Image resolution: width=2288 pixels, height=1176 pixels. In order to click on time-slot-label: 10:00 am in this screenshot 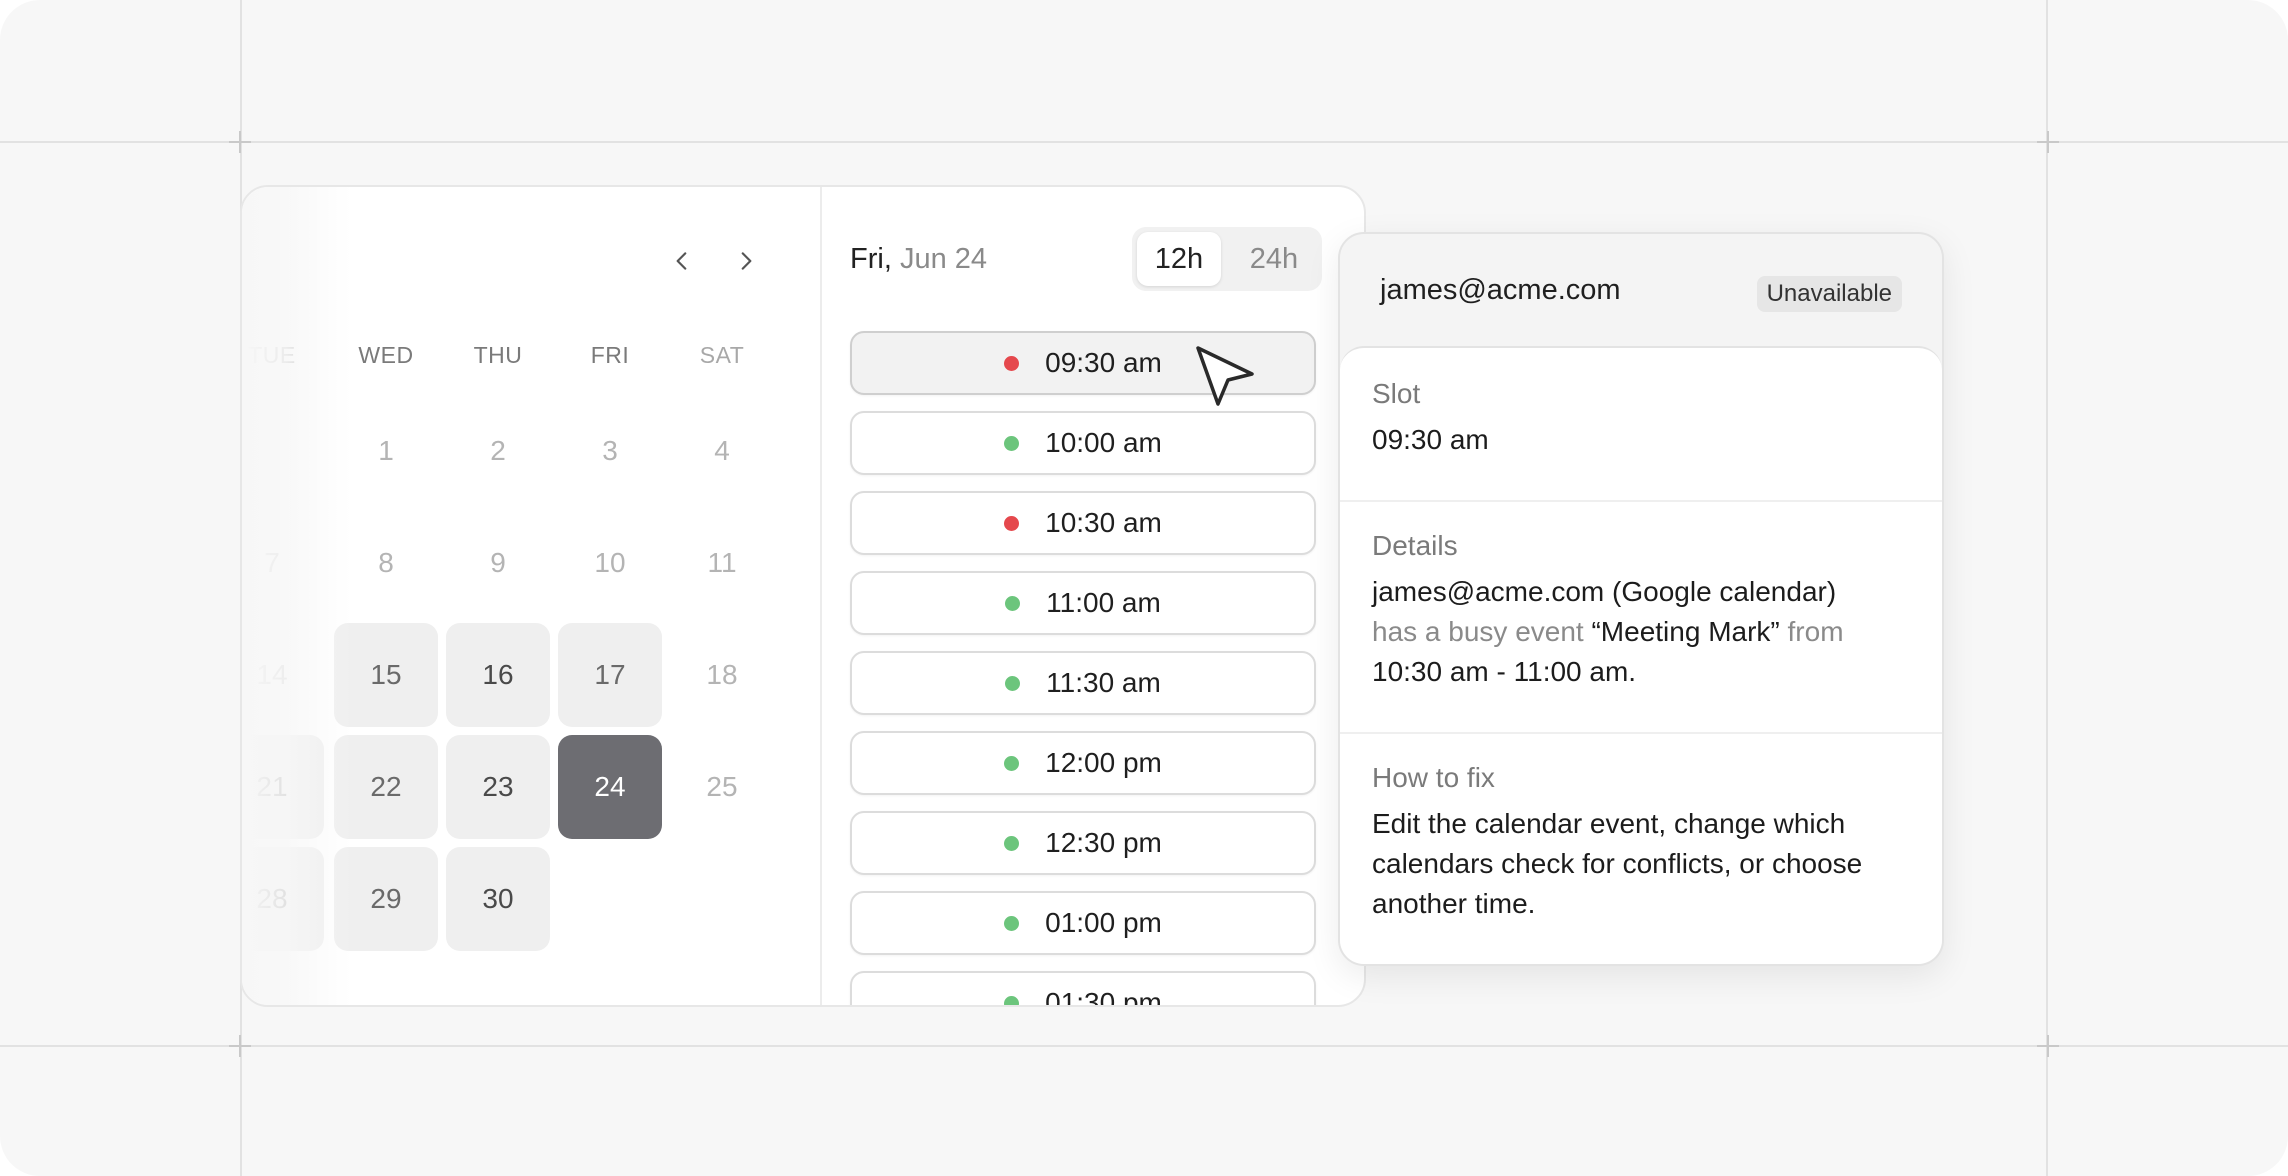, I will do `click(1103, 442)`.